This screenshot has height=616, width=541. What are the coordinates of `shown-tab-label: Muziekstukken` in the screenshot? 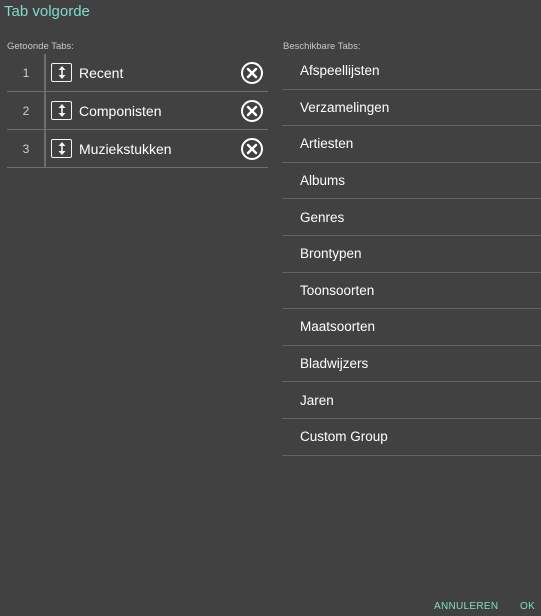 It's located at (125, 148).